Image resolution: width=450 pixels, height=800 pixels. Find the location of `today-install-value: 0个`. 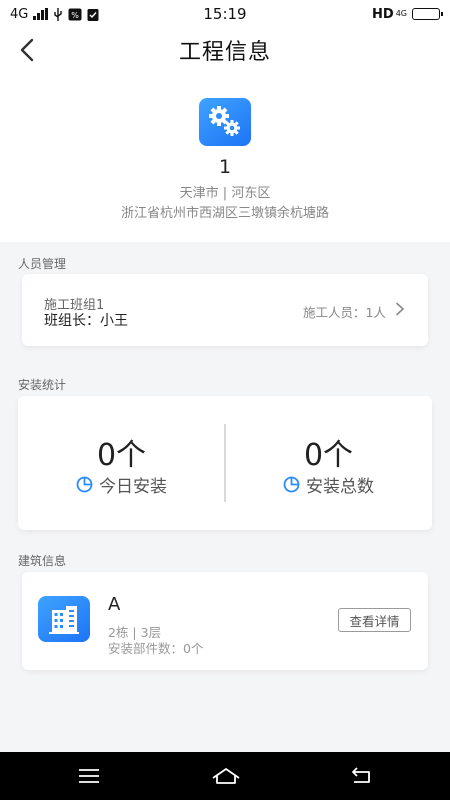

today-install-value: 0个 is located at coordinates (121, 455).